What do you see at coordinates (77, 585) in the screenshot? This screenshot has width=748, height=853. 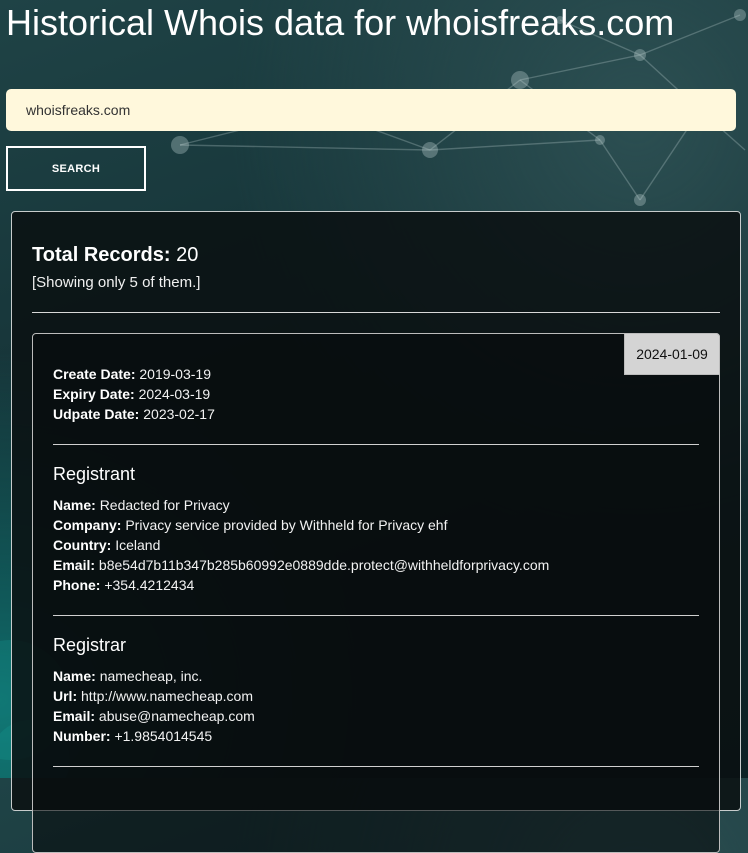 I see `field-label: Phone:` at bounding box center [77, 585].